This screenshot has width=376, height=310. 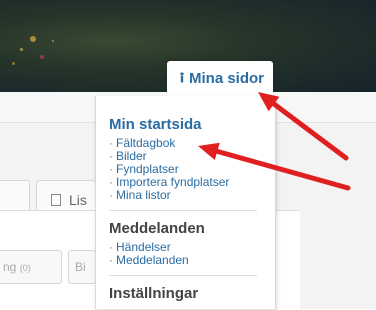 I want to click on sub-tab-first: ng (0), so click(x=31, y=267).